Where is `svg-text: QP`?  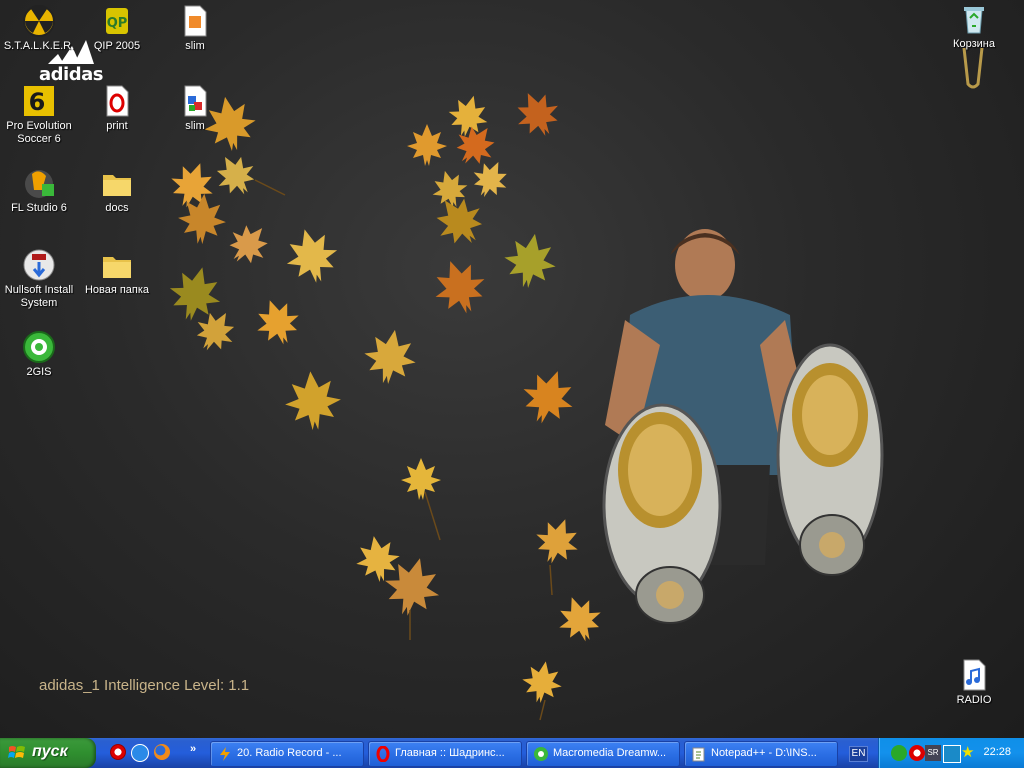 svg-text: QP is located at coordinates (117, 23).